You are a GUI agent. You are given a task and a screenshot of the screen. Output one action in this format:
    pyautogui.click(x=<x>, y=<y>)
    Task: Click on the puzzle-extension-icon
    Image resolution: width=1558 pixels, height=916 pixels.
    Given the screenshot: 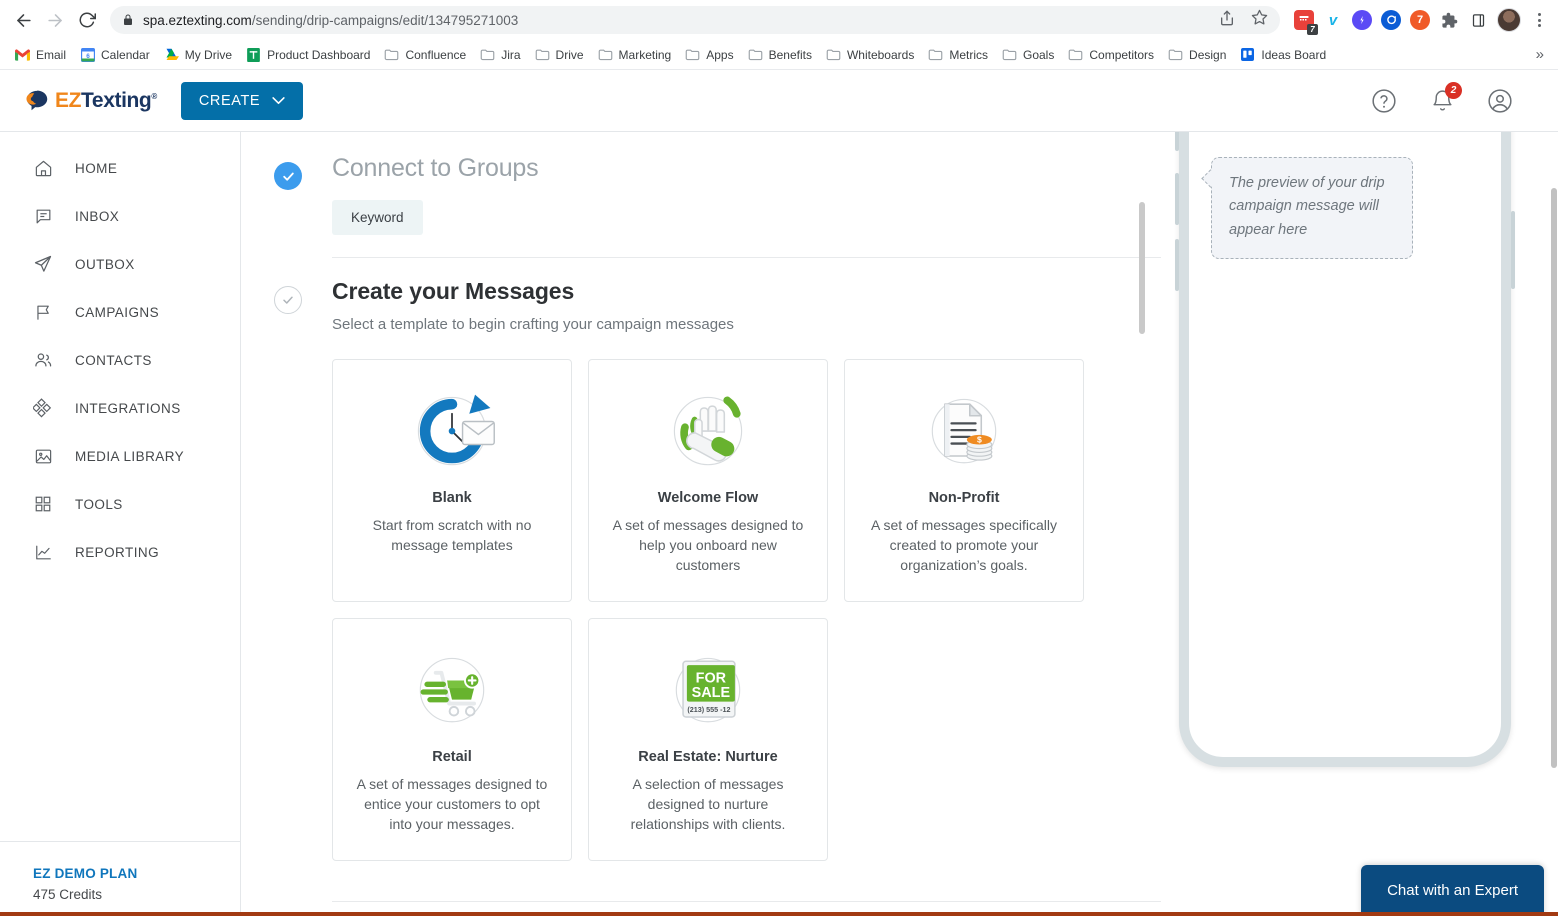 What is the action you would take?
    pyautogui.click(x=1449, y=20)
    